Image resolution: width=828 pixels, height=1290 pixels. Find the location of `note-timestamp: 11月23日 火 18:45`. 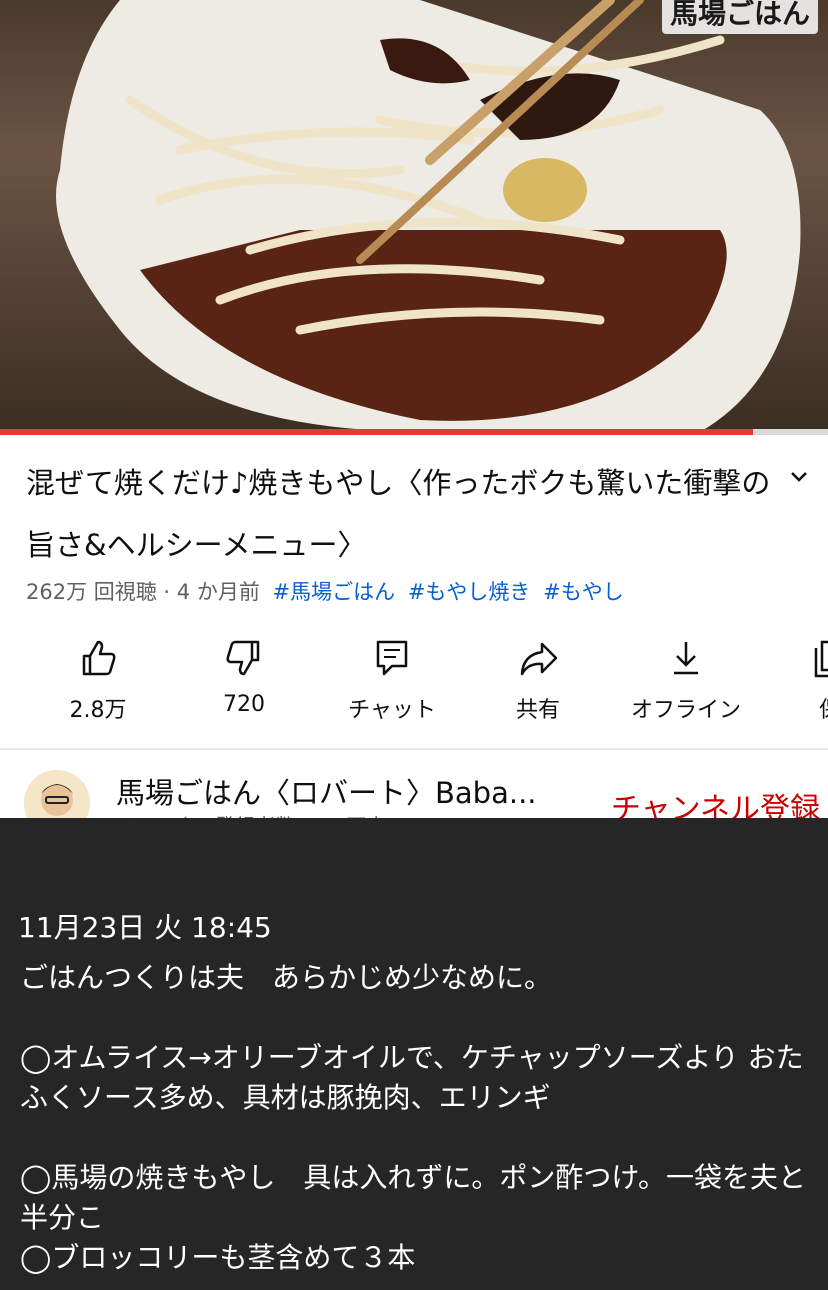

note-timestamp: 11月23日 火 18:45 is located at coordinates (145, 927).